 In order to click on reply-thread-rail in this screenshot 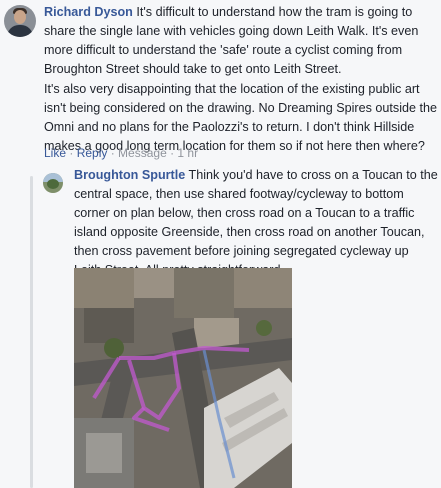, I will do `click(31, 332)`.